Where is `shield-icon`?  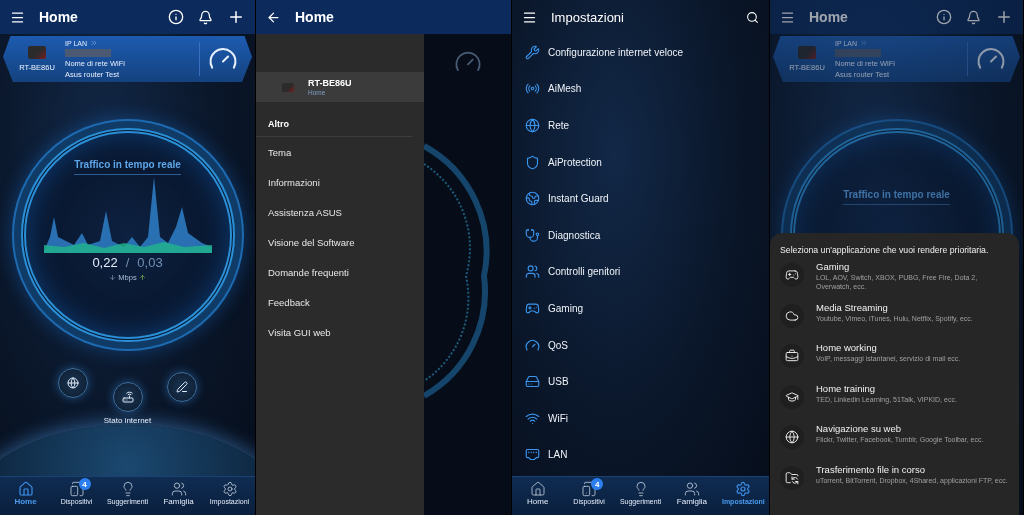 shield-icon is located at coordinates (532, 162).